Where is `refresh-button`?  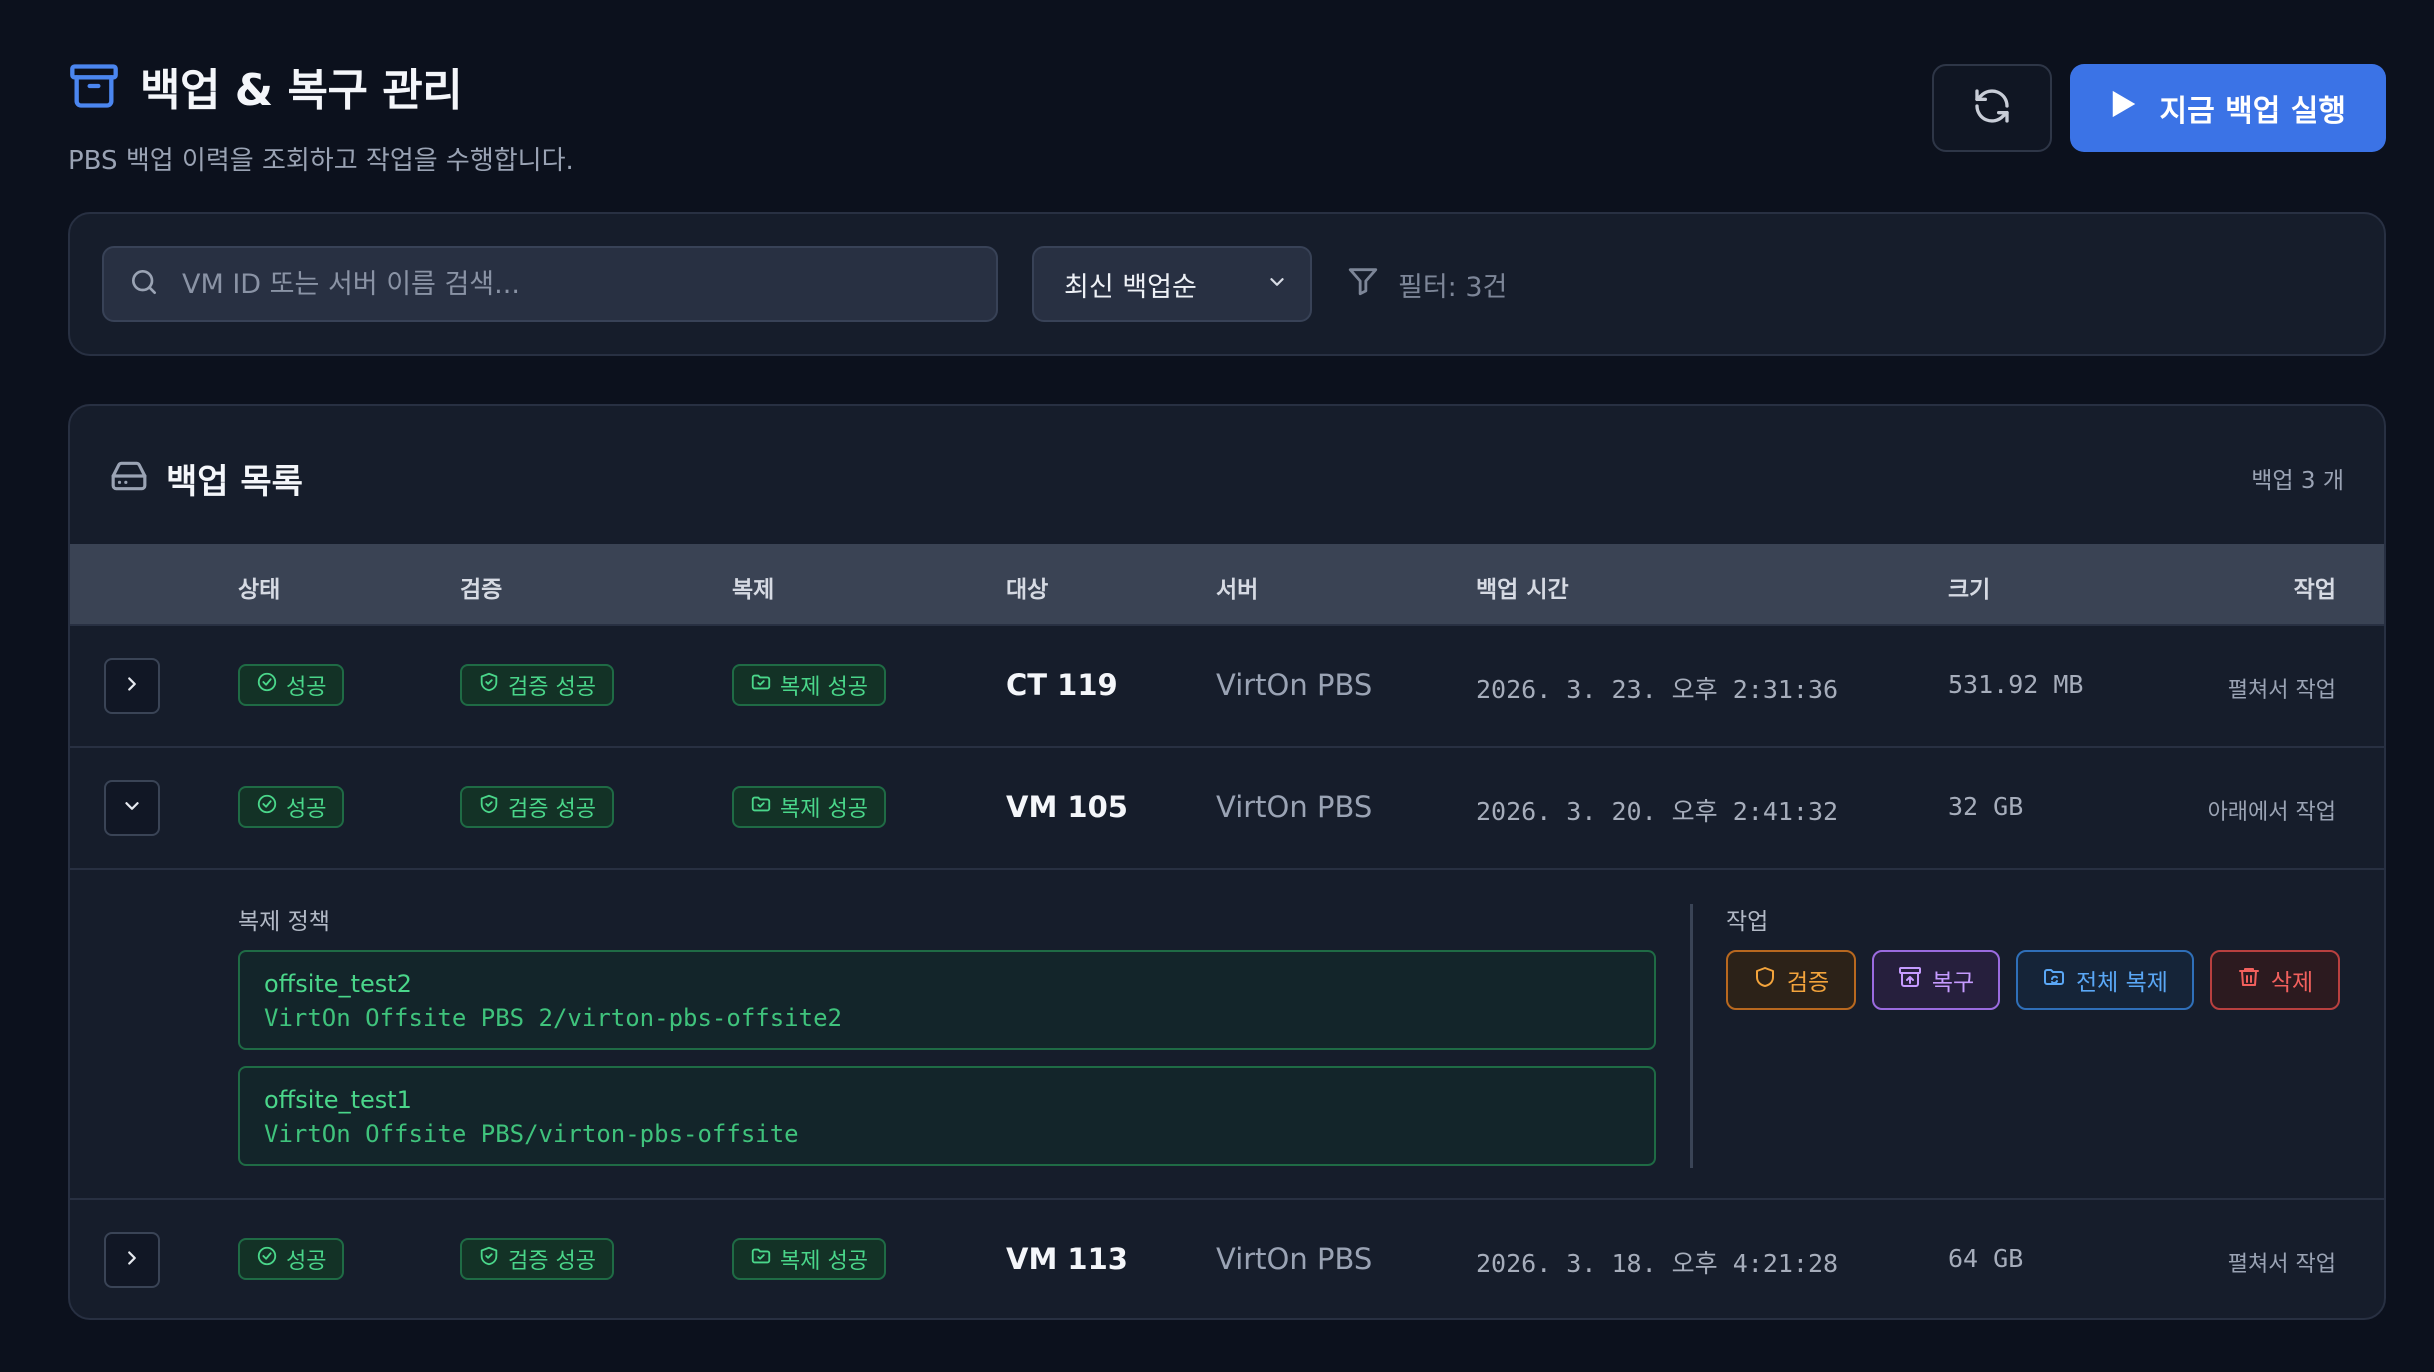
refresh-button is located at coordinates (1991, 108).